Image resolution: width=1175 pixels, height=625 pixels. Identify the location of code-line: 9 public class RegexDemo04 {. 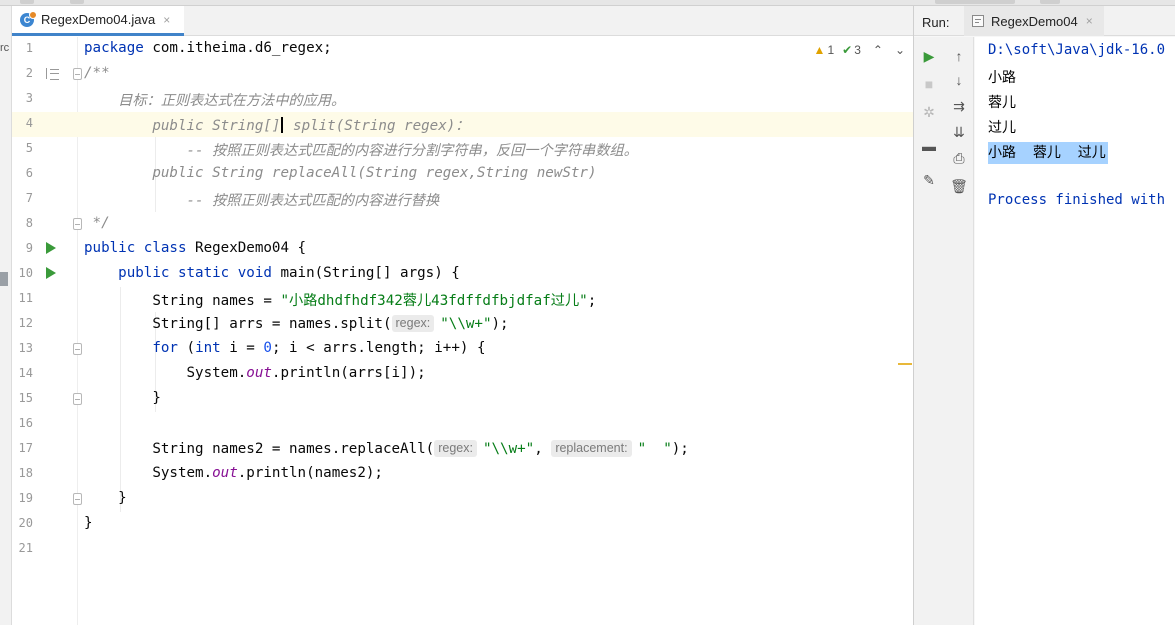
(462, 249).